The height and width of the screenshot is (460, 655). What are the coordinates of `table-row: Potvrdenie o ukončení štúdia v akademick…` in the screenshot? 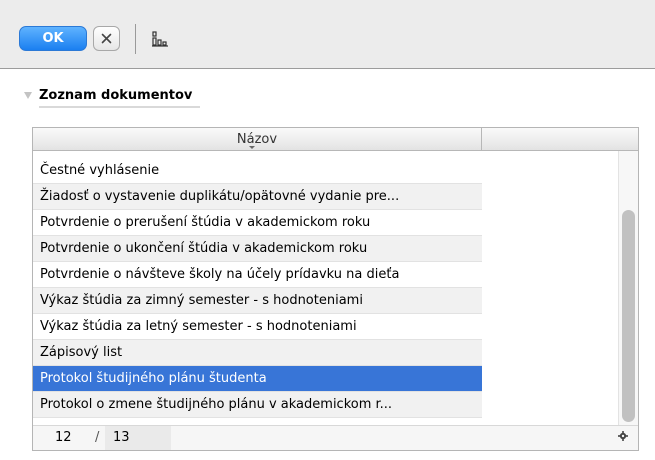 It's located at (257, 249).